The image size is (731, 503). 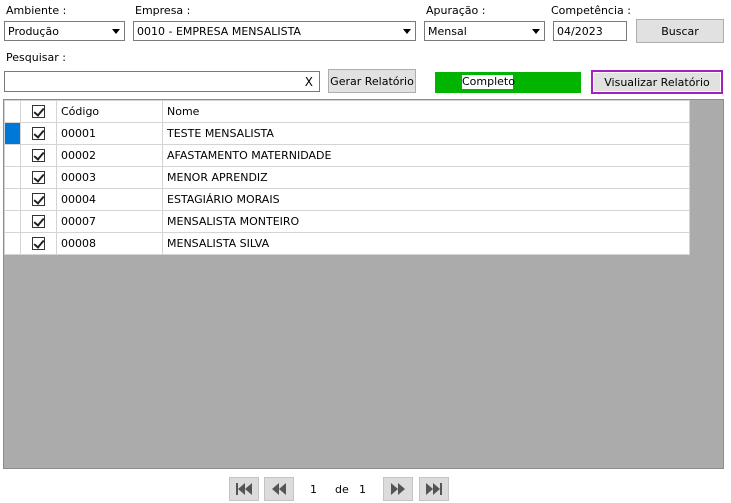 What do you see at coordinates (447, 31) in the screenshot?
I see `apuracao-value: Mensal` at bounding box center [447, 31].